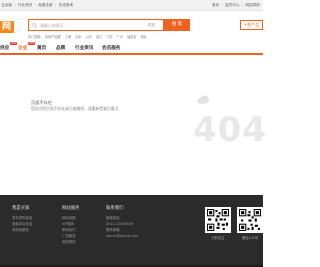 The height and width of the screenshot is (267, 320). What do you see at coordinates (45, 5) in the screenshot?
I see `top-link-register: 免费注册` at bounding box center [45, 5].